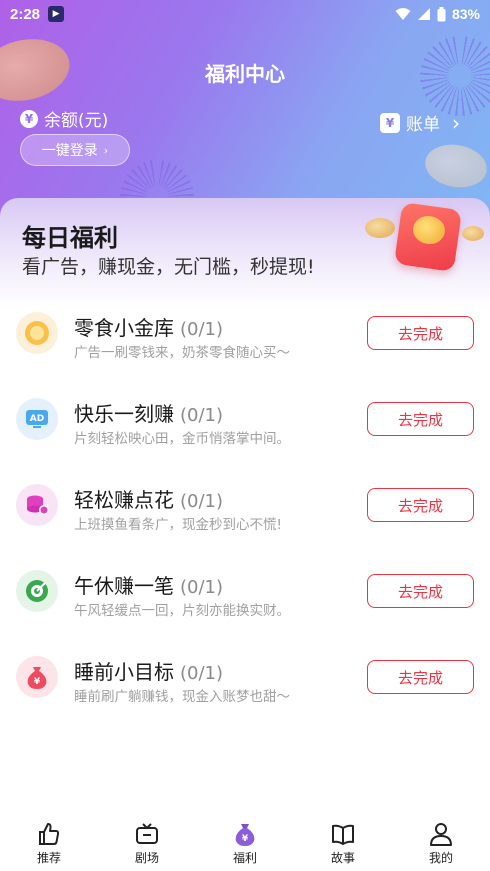 The width and height of the screenshot is (490, 871). Describe the element at coordinates (124, 672) in the screenshot. I see `task-title: 睡前小目标` at that location.